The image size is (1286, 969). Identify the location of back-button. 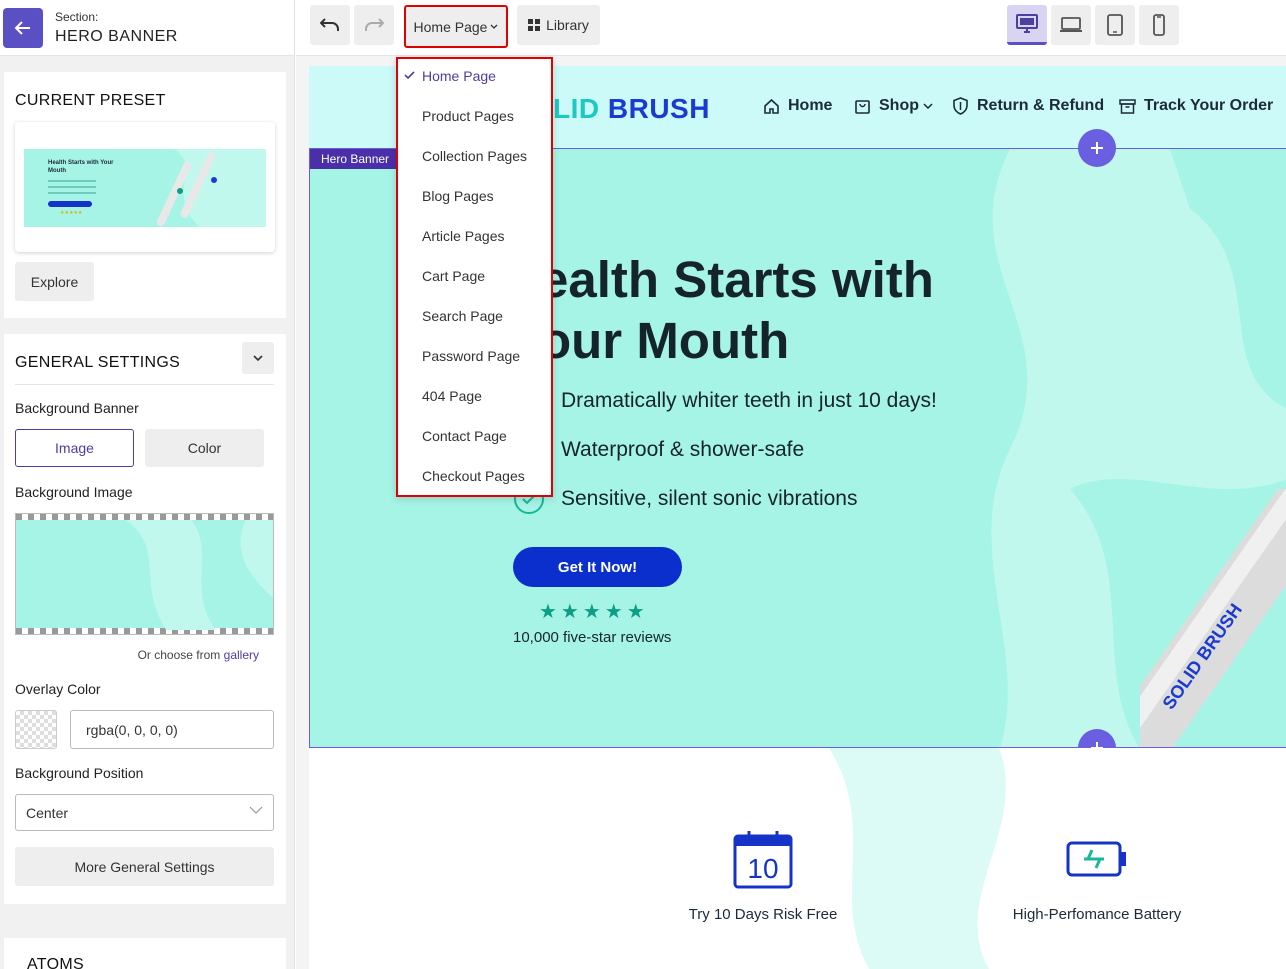
(23, 27).